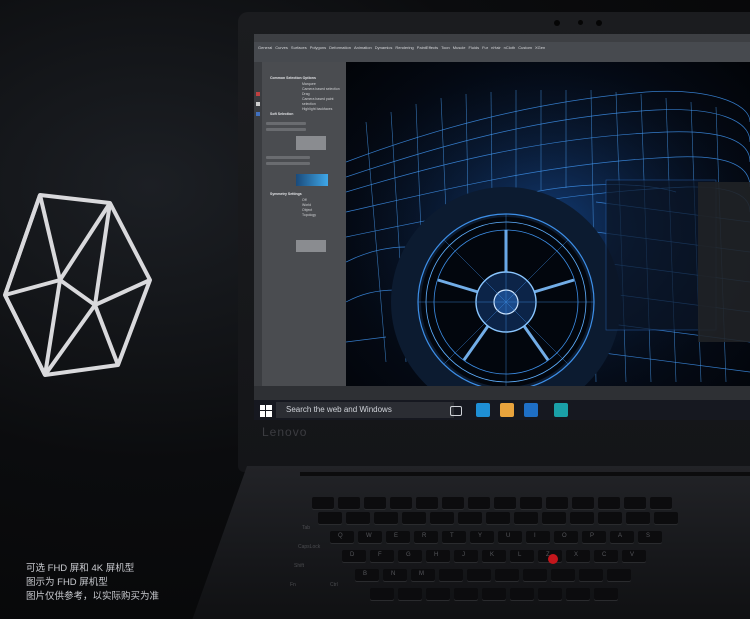 This screenshot has height=619, width=750. Describe the element at coordinates (309, 215) in the screenshot. I see `symmetry-option: Topology` at that location.